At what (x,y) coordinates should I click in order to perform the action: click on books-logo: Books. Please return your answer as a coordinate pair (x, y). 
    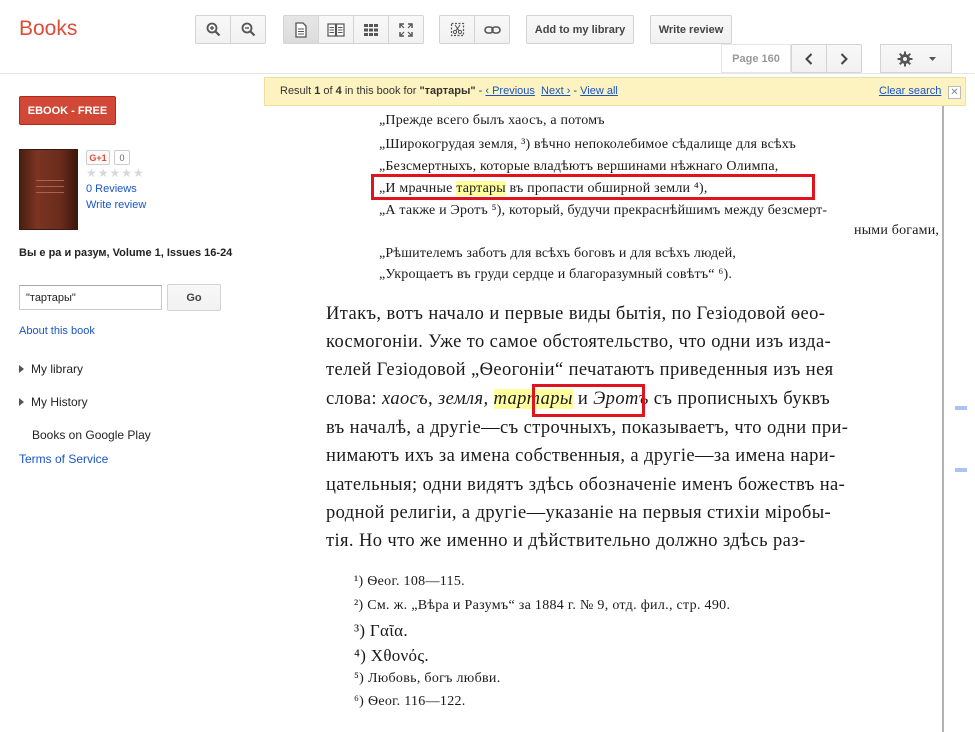
    Looking at the image, I should click on (48, 29).